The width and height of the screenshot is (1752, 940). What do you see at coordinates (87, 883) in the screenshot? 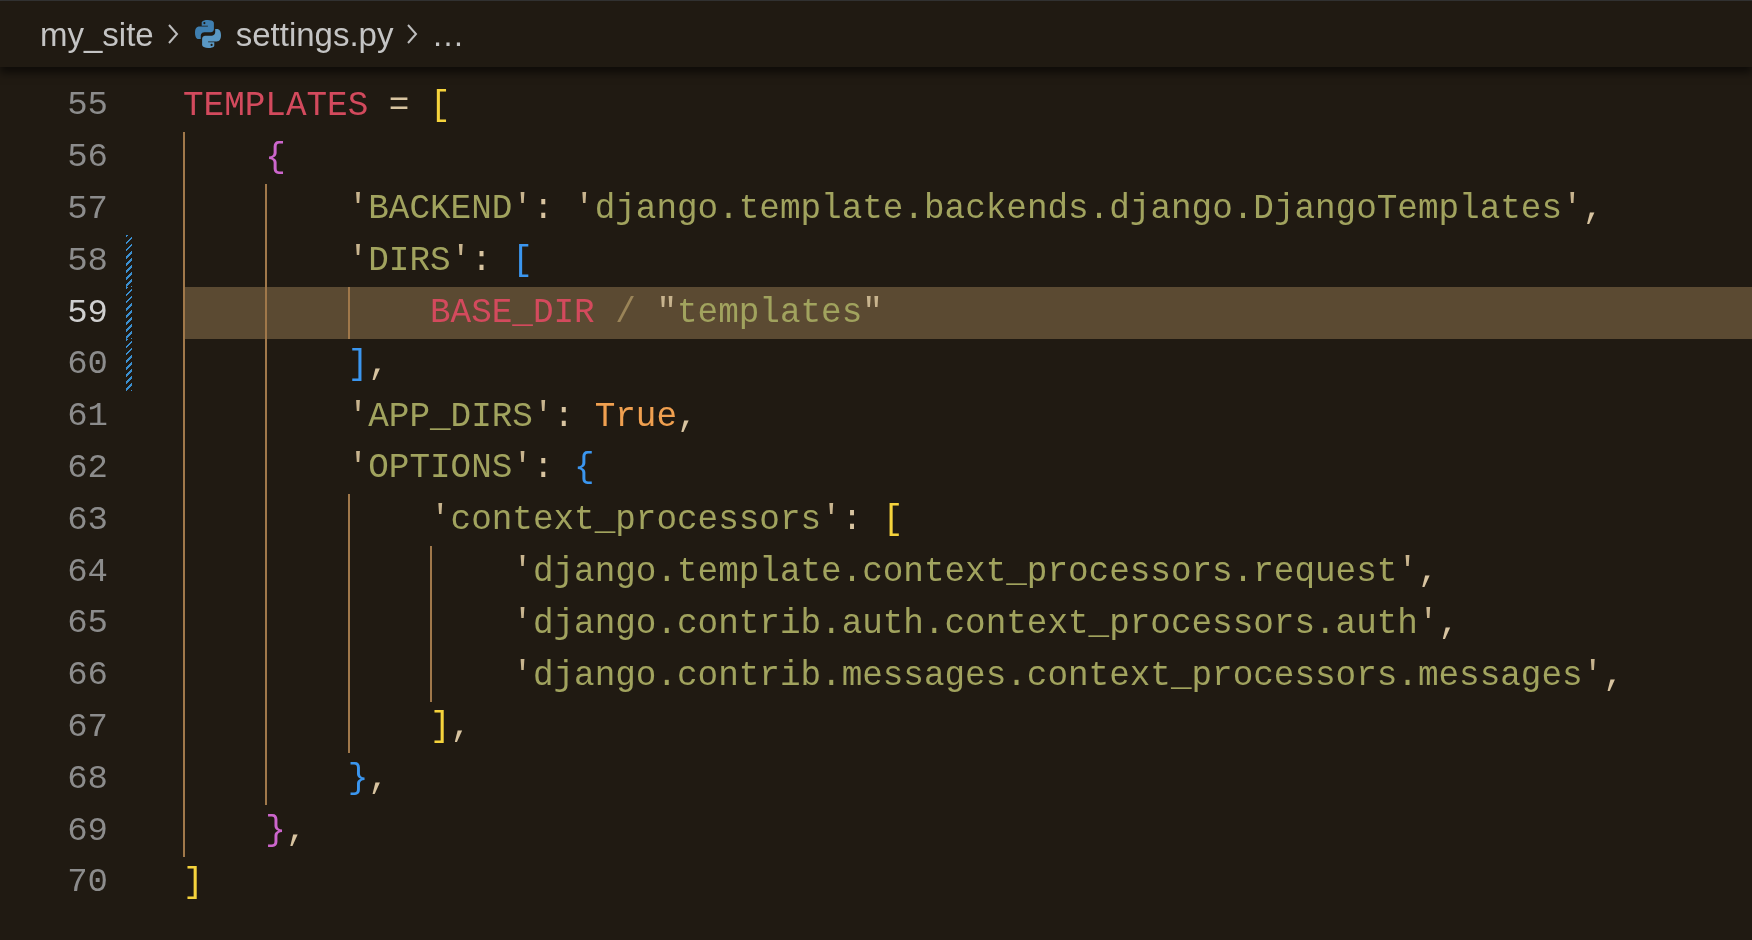
I see `line-number: 70` at bounding box center [87, 883].